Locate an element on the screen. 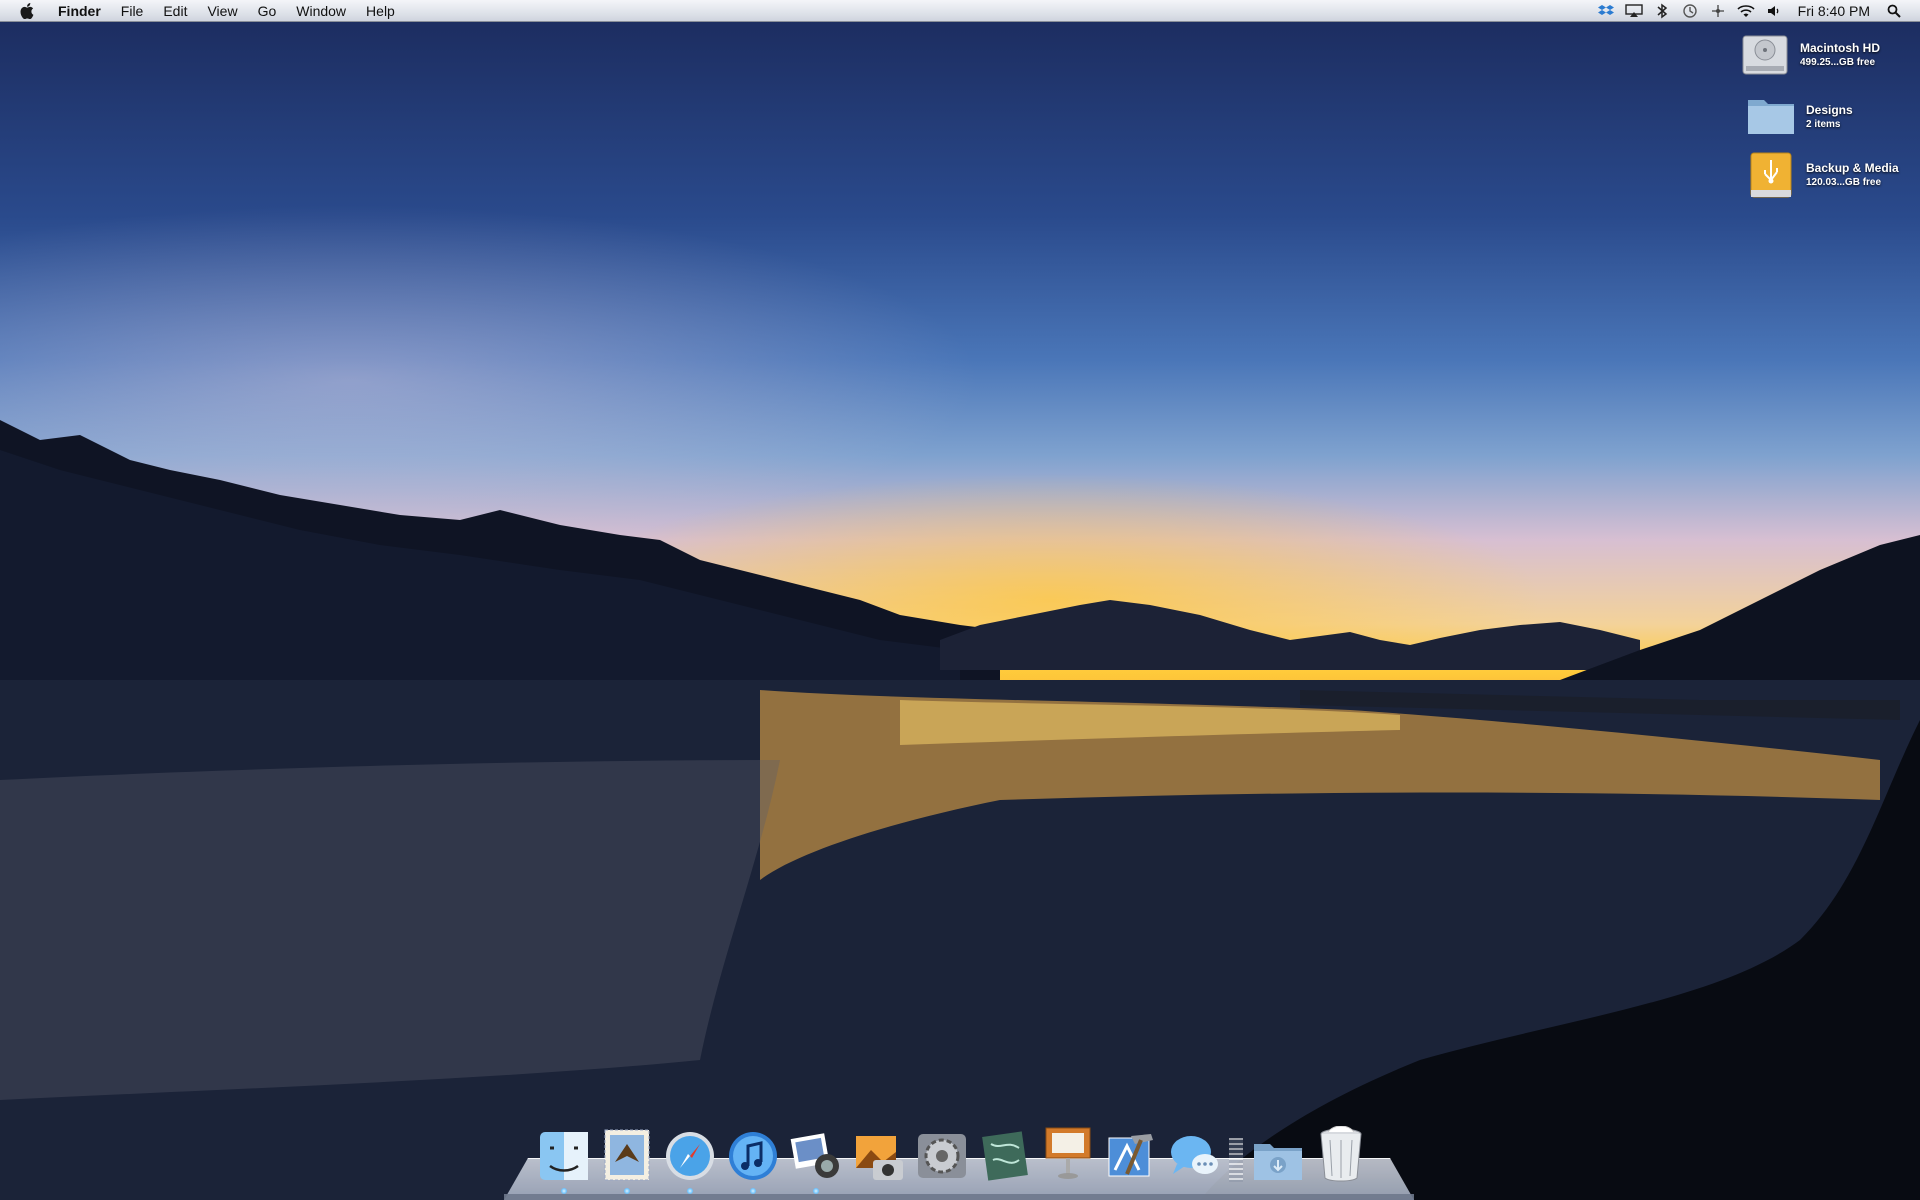  menu-go: Go is located at coordinates (267, 11).